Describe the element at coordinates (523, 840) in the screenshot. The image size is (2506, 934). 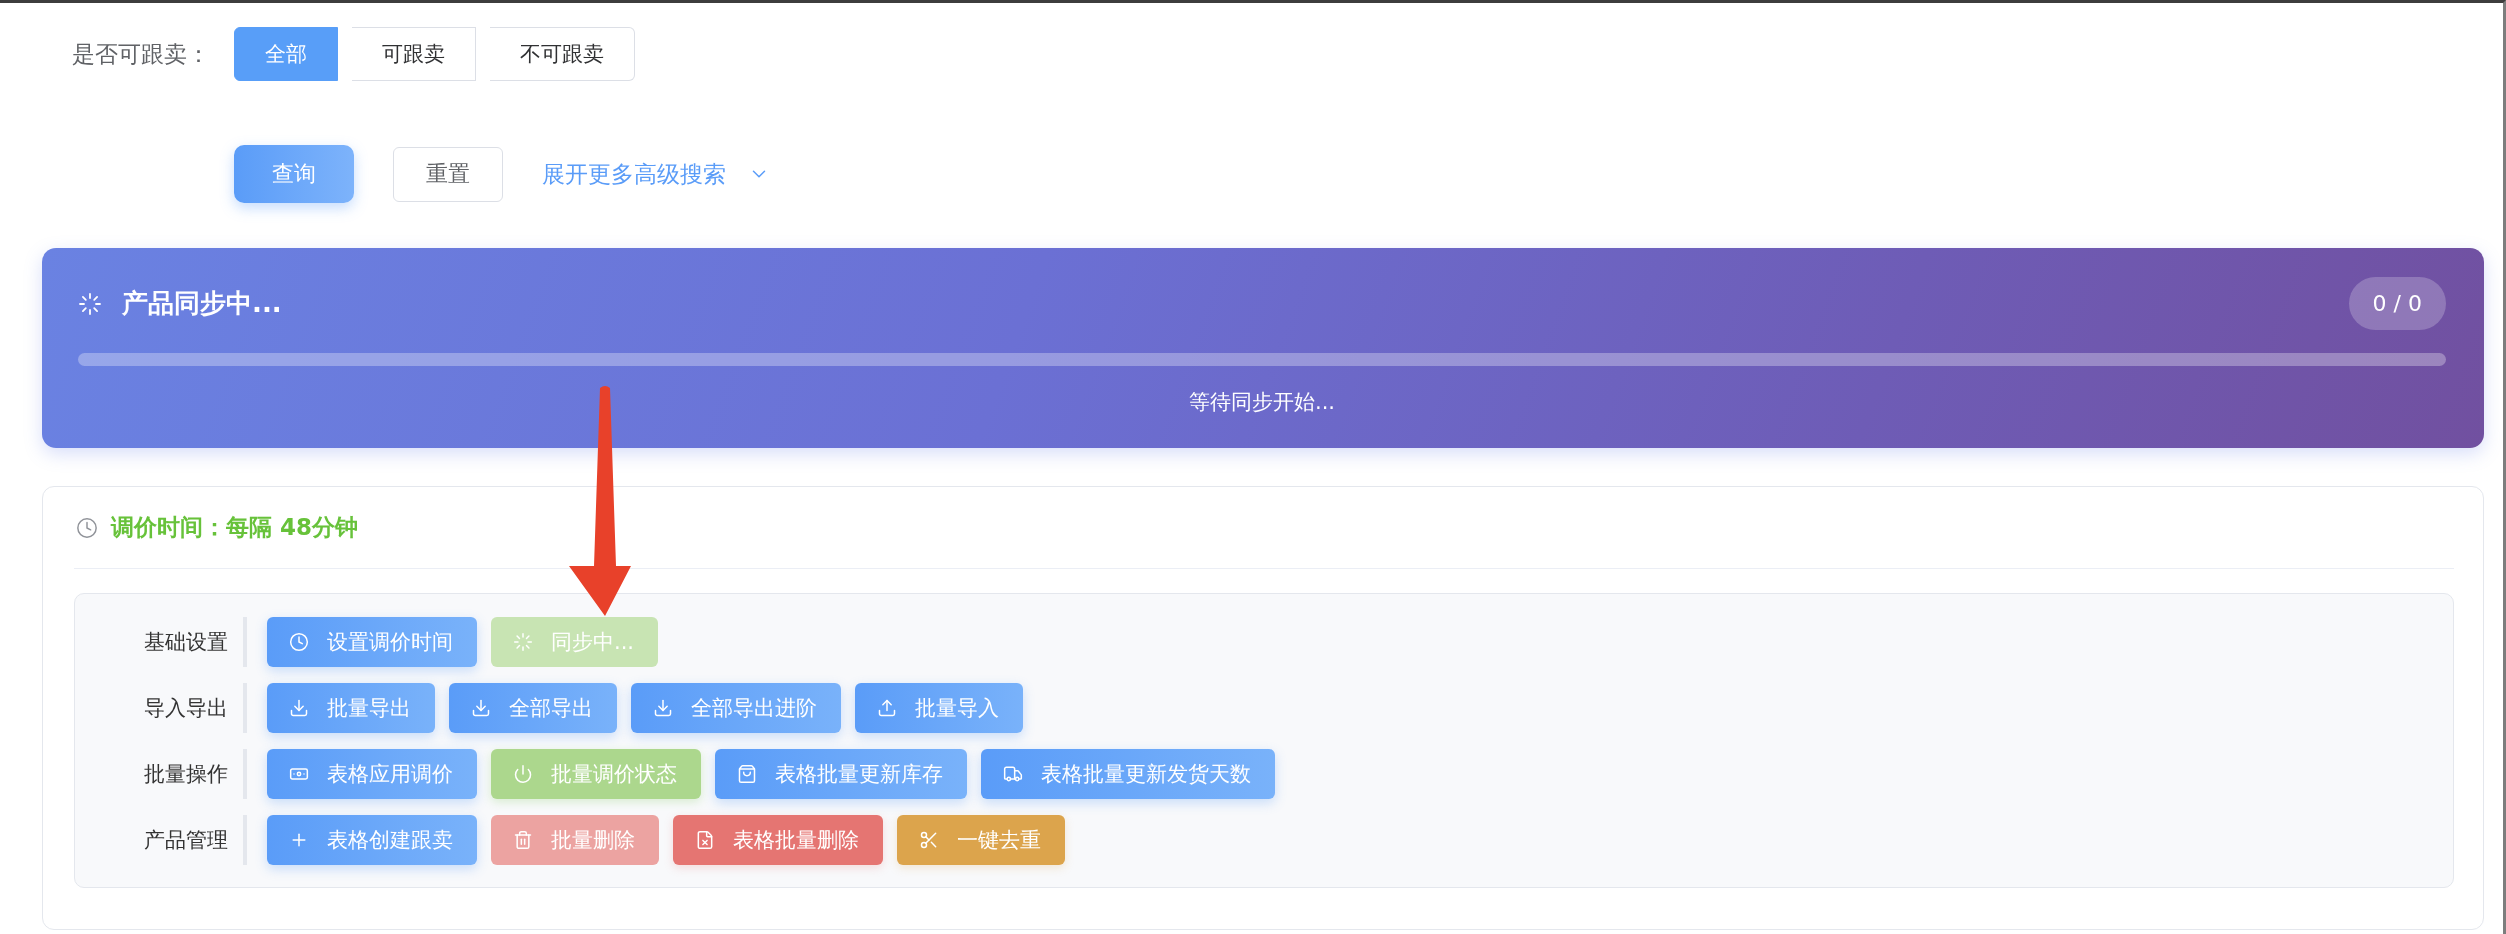
I see `trash-icon` at that location.